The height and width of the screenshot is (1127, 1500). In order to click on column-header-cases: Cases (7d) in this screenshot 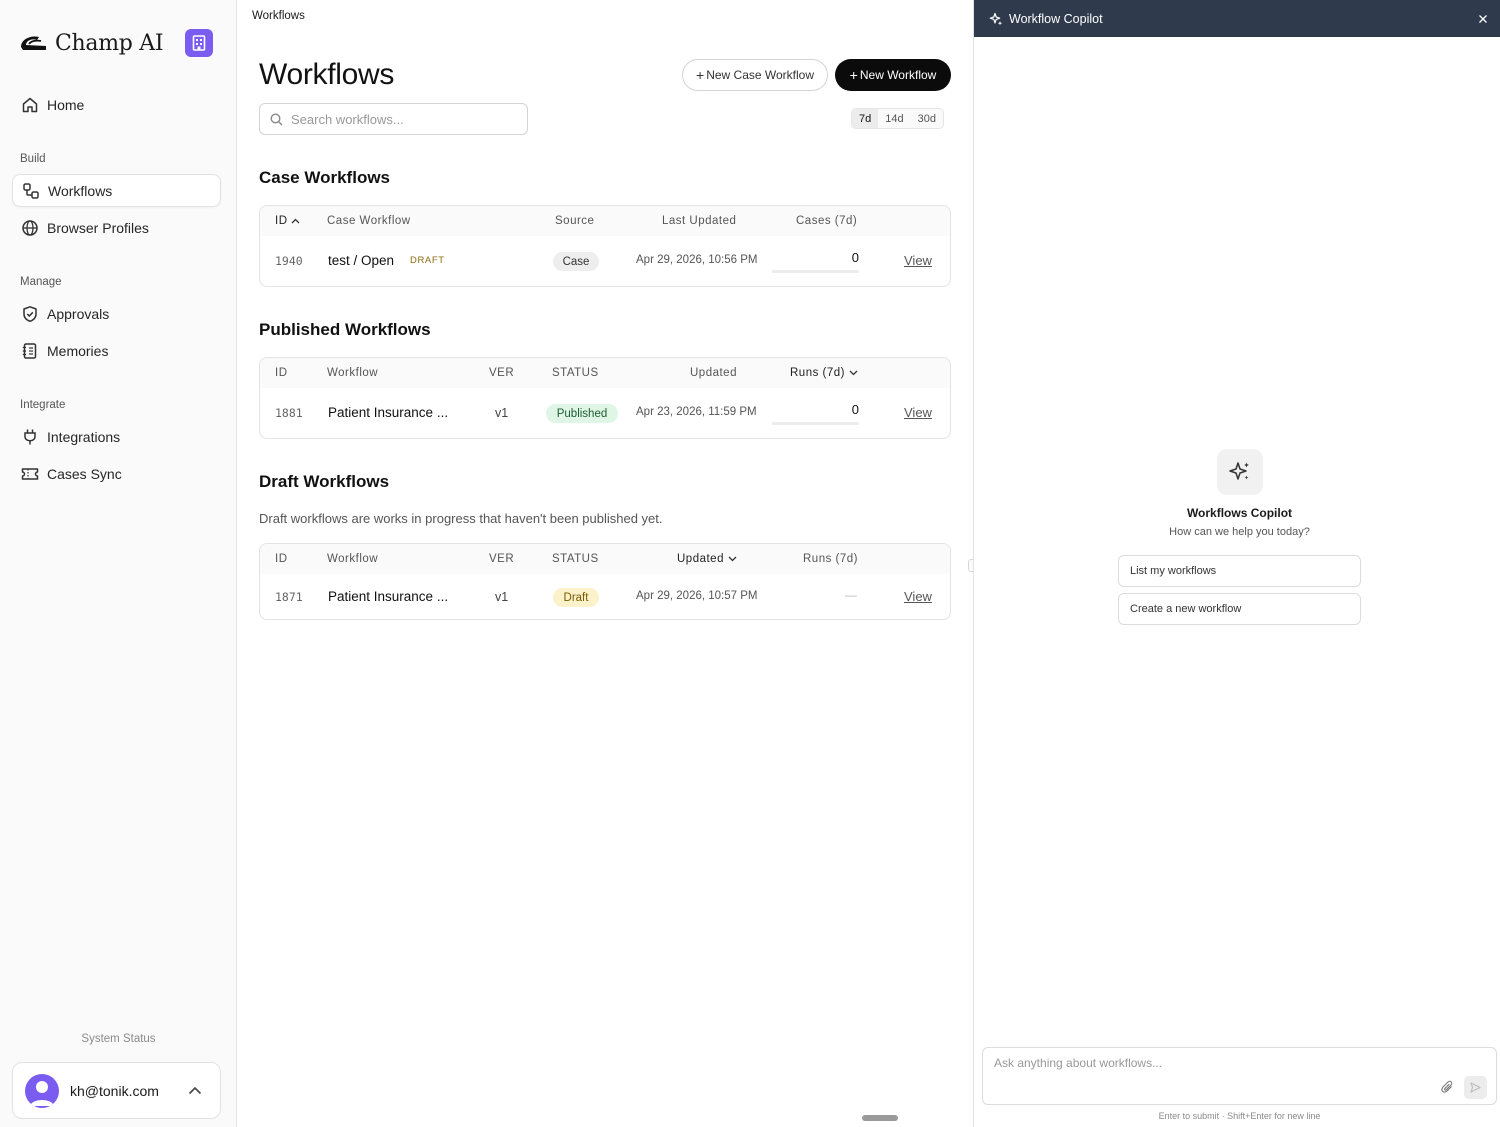, I will do `click(826, 221)`.